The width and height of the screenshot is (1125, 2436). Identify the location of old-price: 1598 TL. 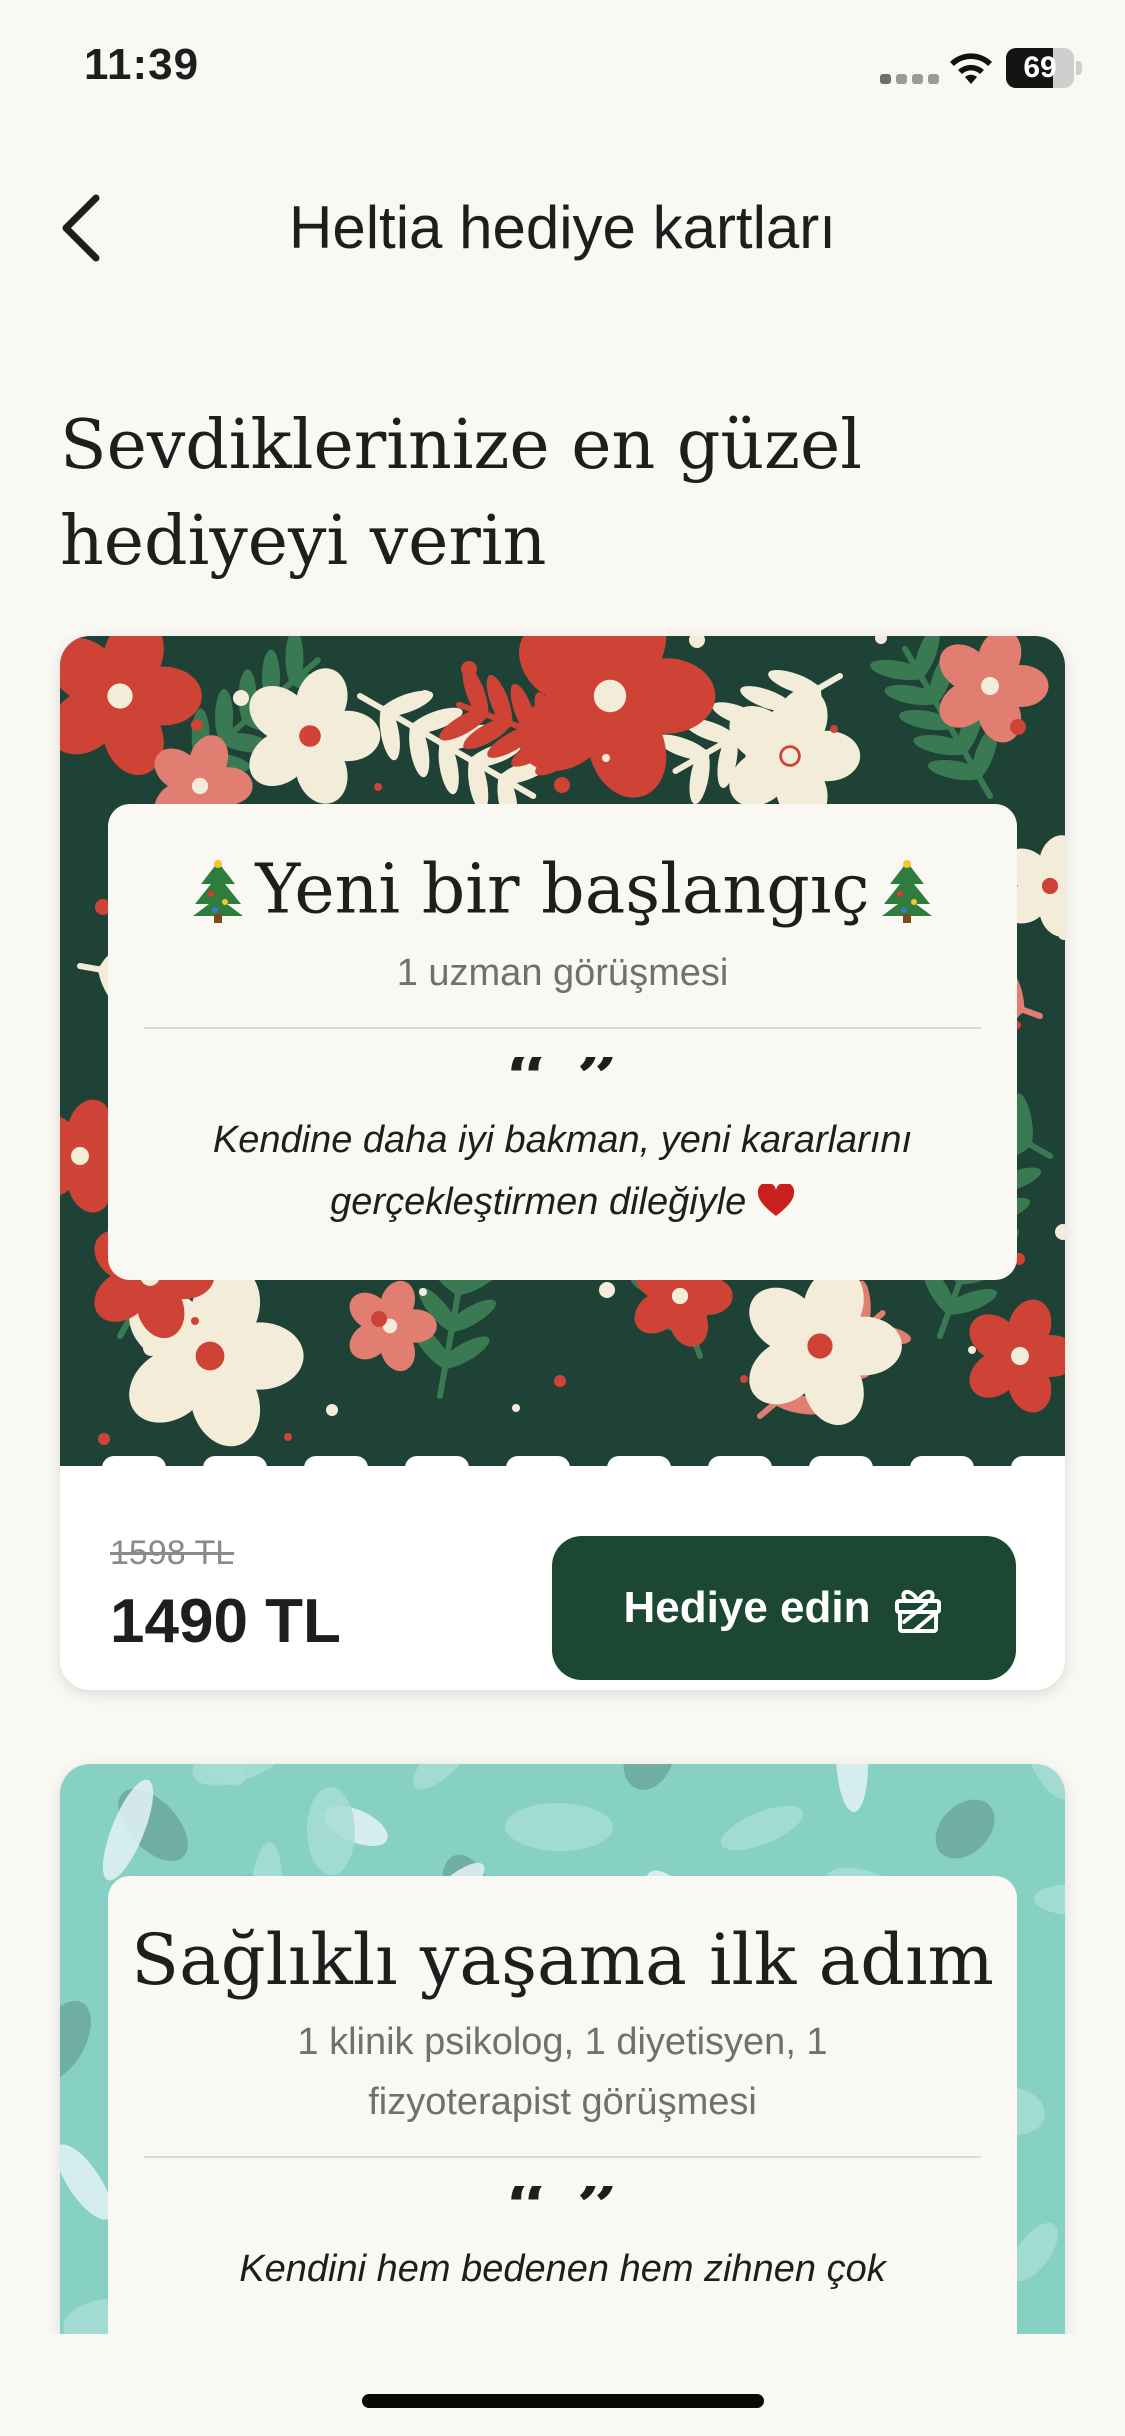
(172, 1553).